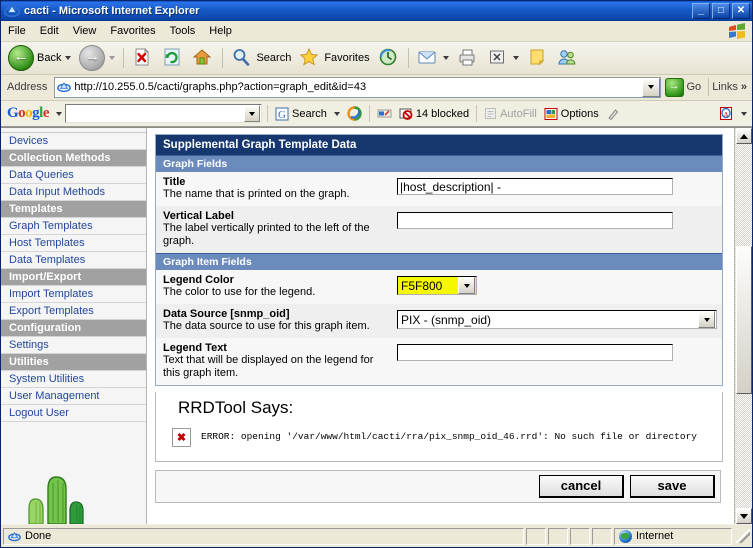 Image resolution: width=753 pixels, height=548 pixels. What do you see at coordinates (73, 294) in the screenshot?
I see `sidebar-item-import-templates: Import Templates` at bounding box center [73, 294].